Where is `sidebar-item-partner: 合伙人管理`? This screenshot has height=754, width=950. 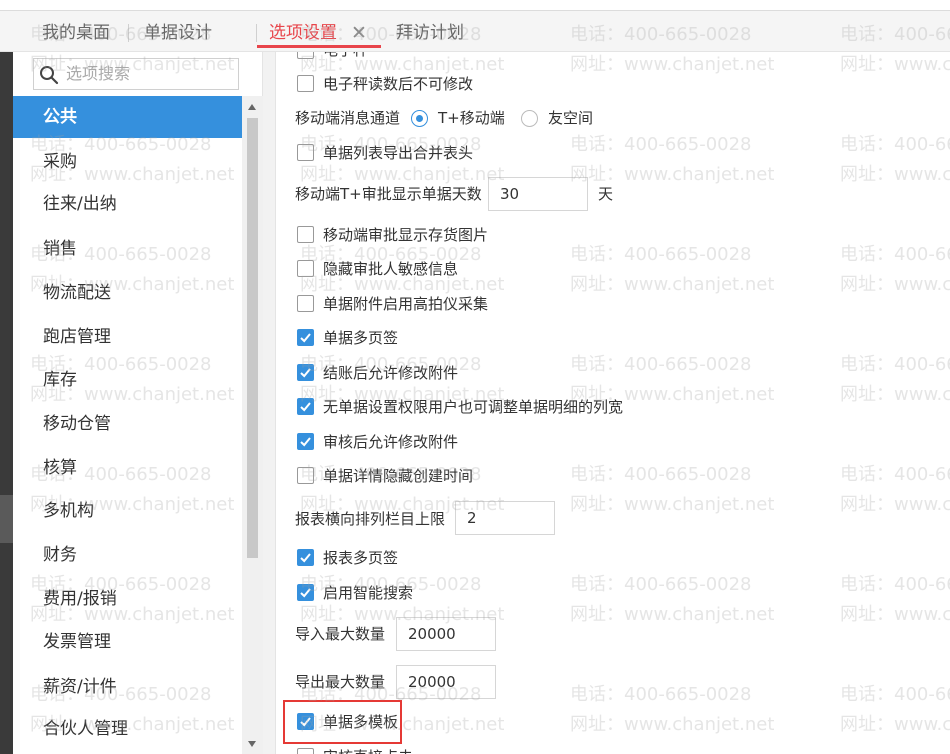 sidebar-item-partner: 合伙人管理 is located at coordinates (127, 729).